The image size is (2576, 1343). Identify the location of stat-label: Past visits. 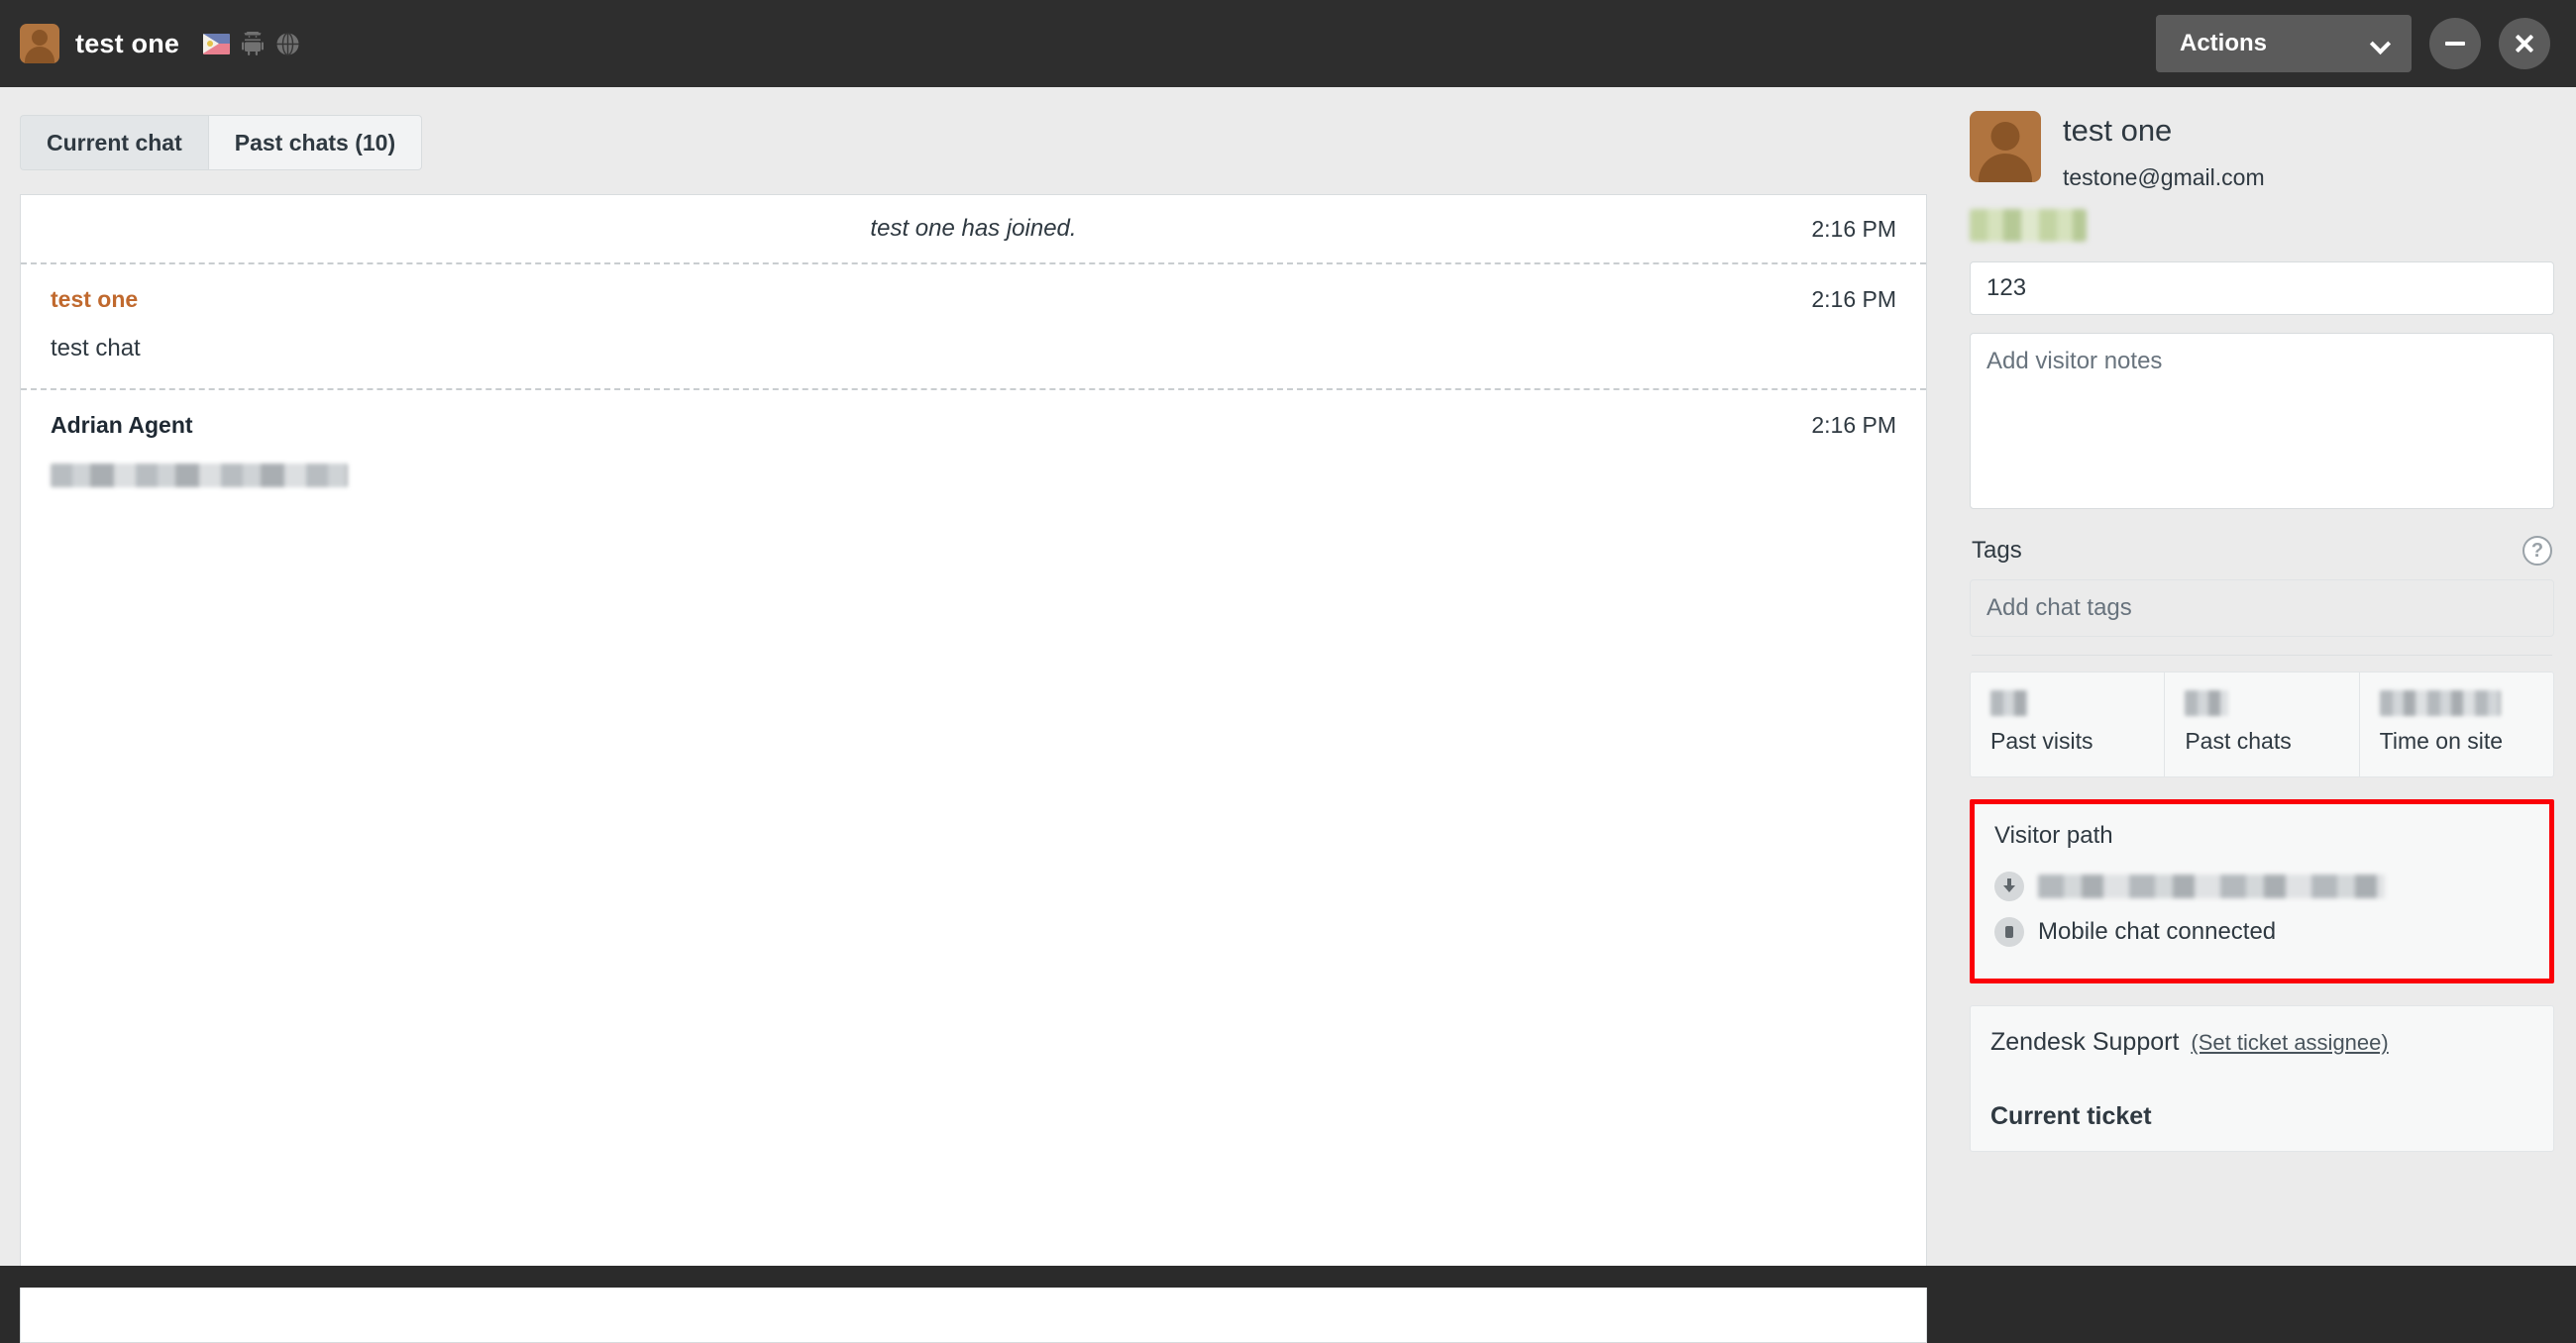
(2041, 741).